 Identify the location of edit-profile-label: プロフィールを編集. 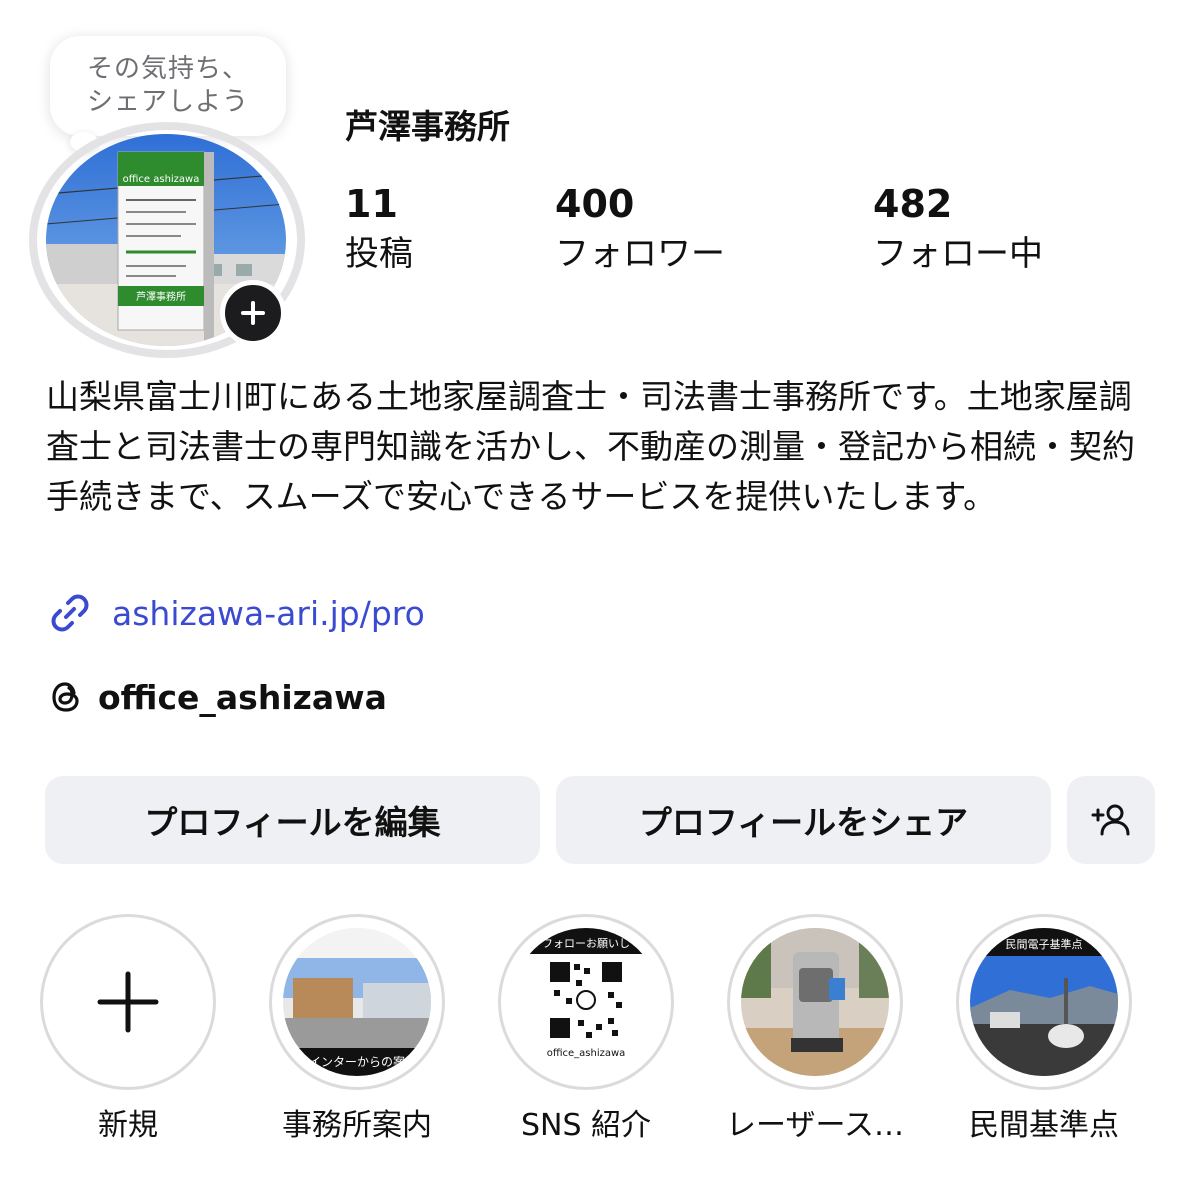
(292, 822).